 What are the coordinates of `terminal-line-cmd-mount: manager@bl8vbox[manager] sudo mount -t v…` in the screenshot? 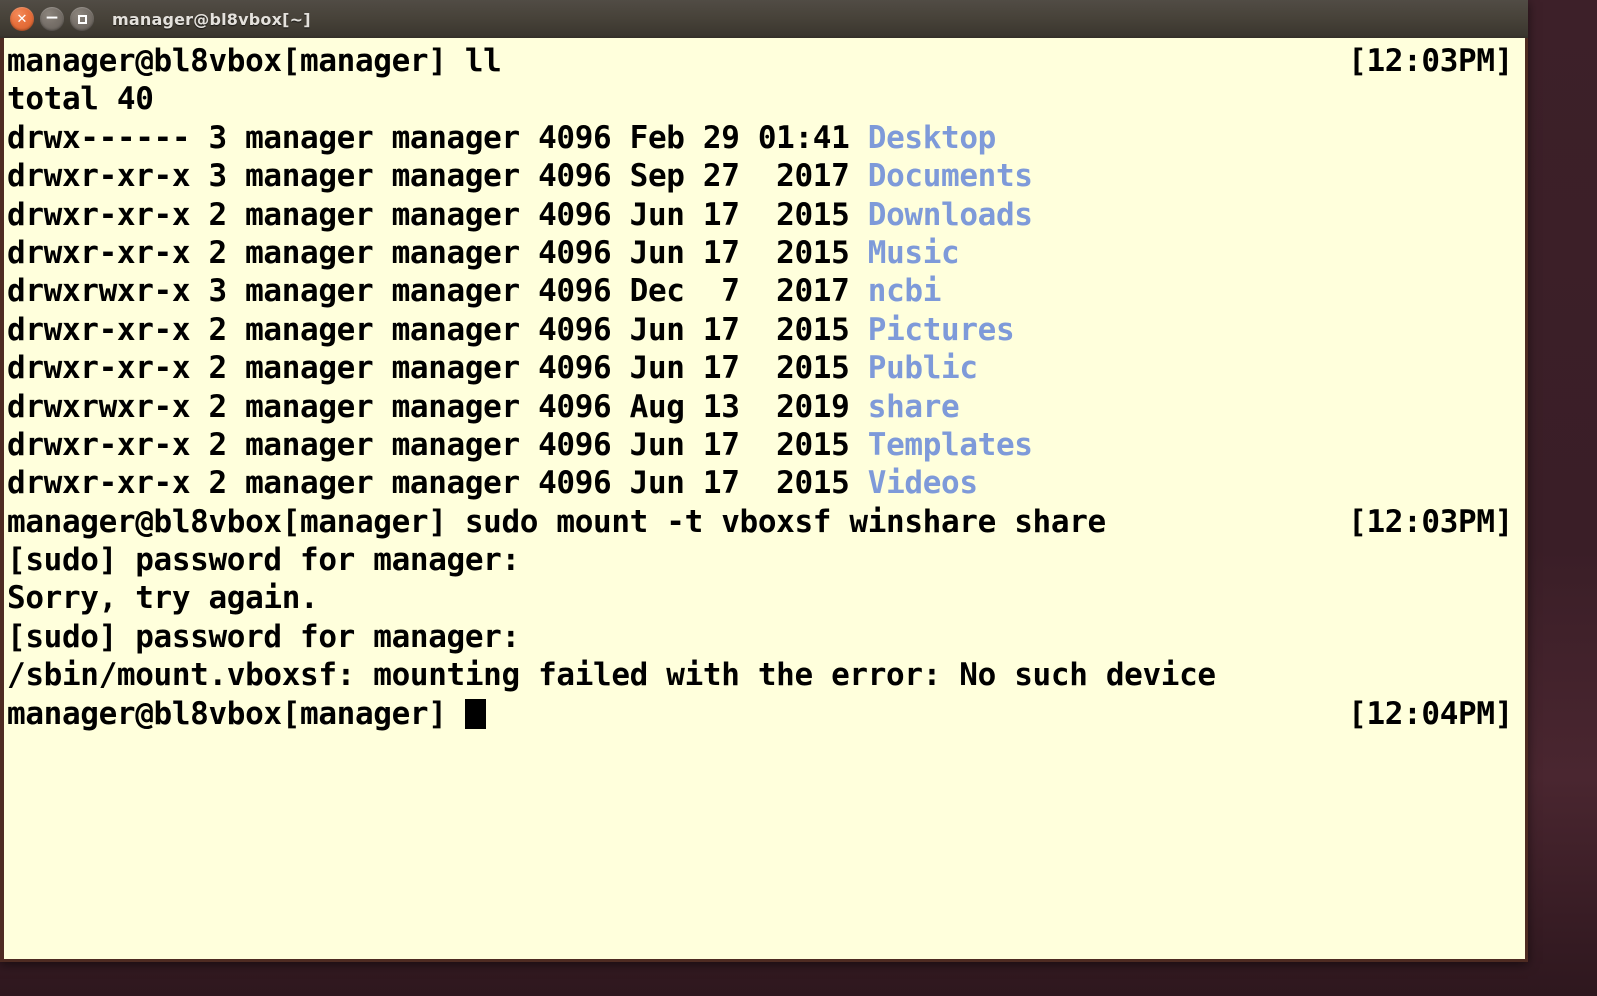 It's located at (763, 522).